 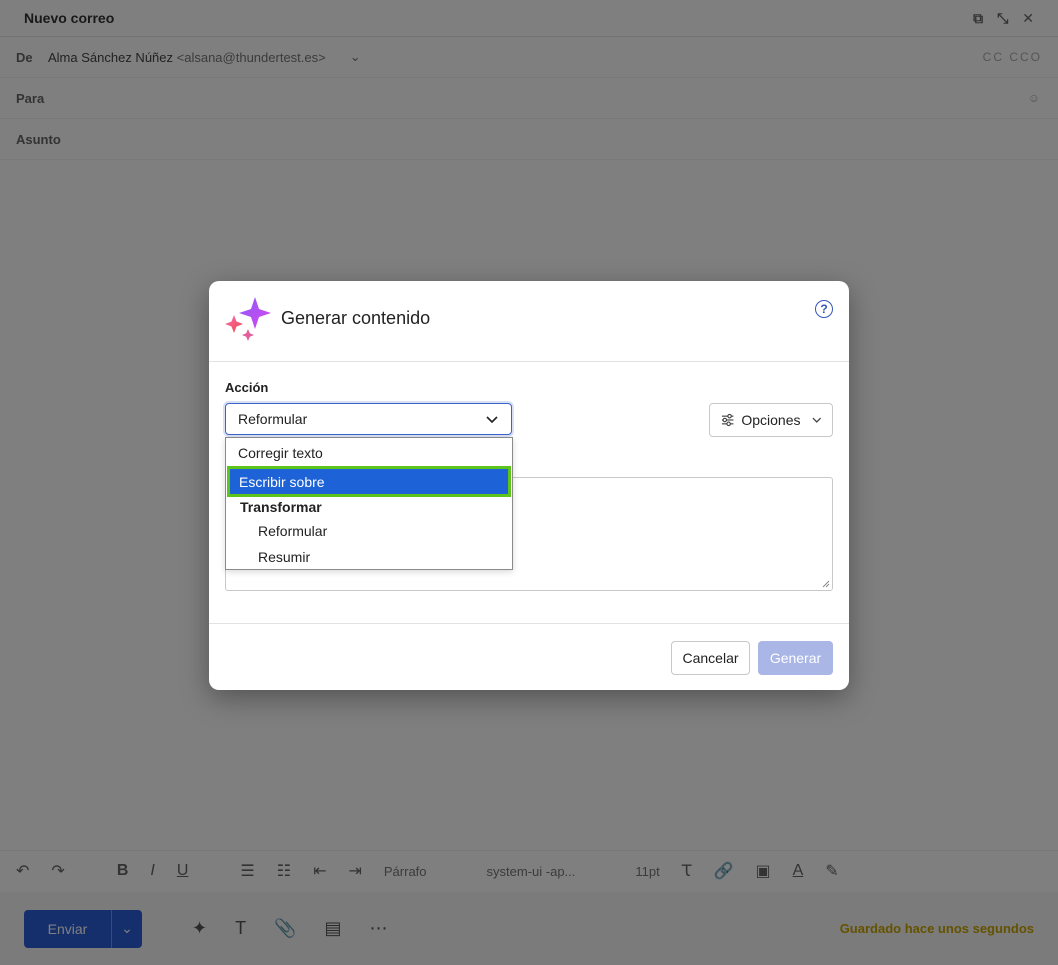 I want to click on options-label: Opciones, so click(x=771, y=420).